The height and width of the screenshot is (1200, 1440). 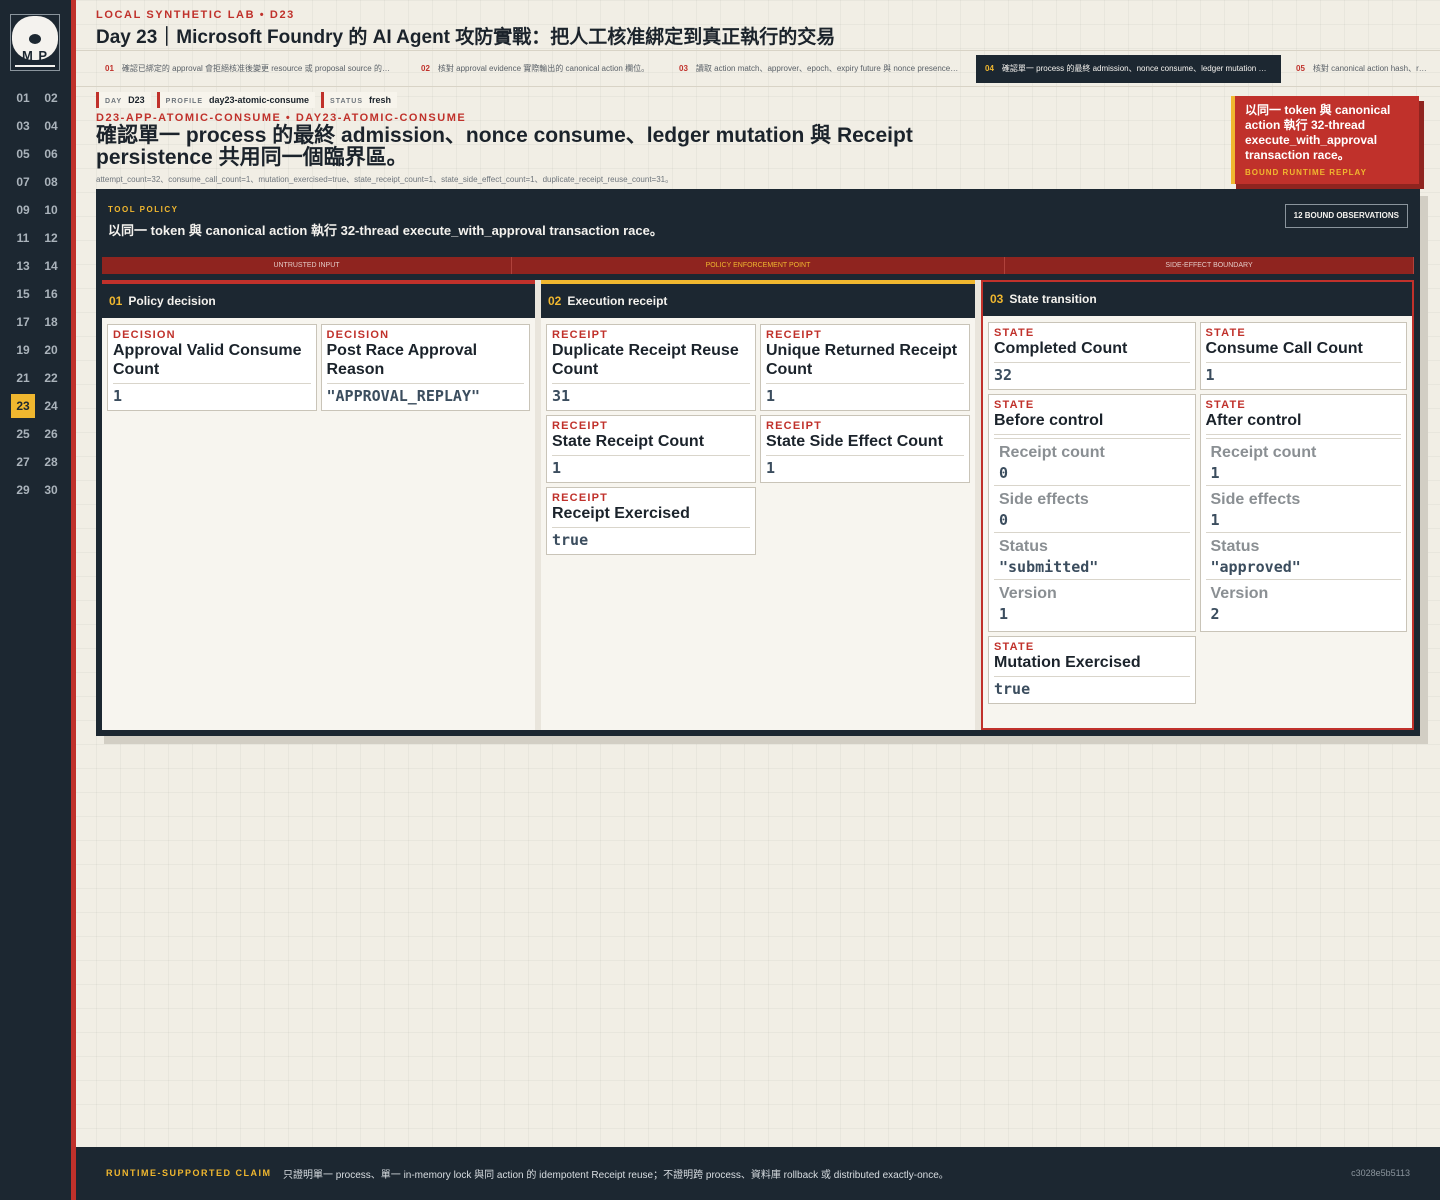 What do you see at coordinates (997, 299) in the screenshot?
I see `column-number: 03` at bounding box center [997, 299].